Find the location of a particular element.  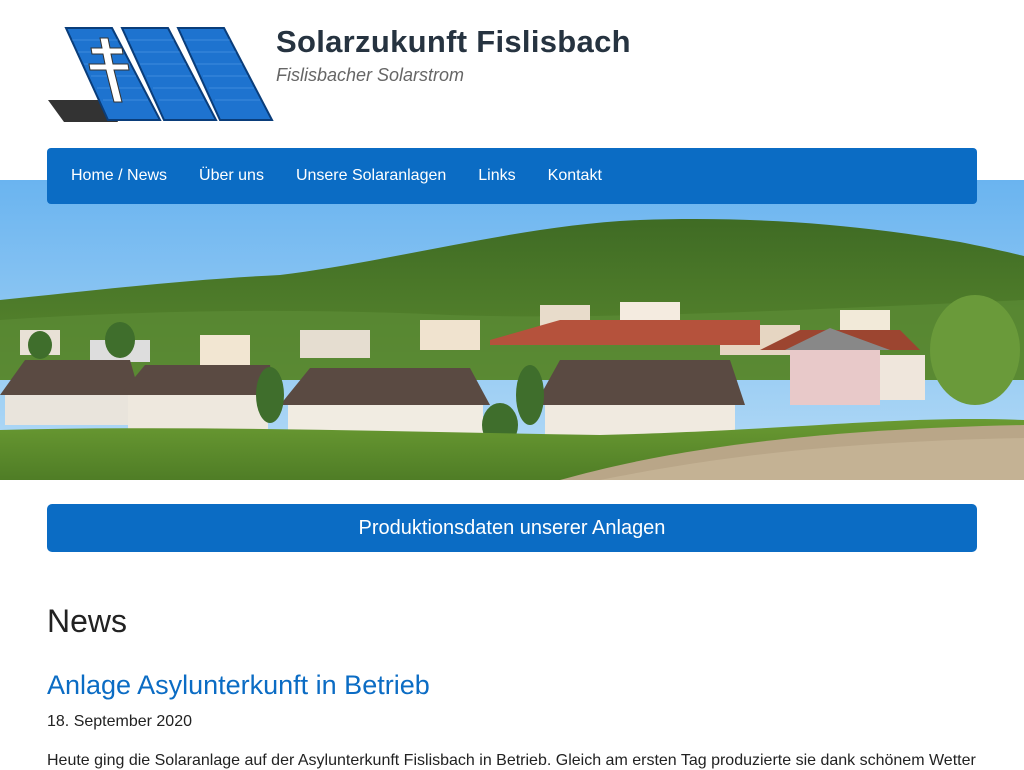

site-logo is located at coordinates (161, 74).